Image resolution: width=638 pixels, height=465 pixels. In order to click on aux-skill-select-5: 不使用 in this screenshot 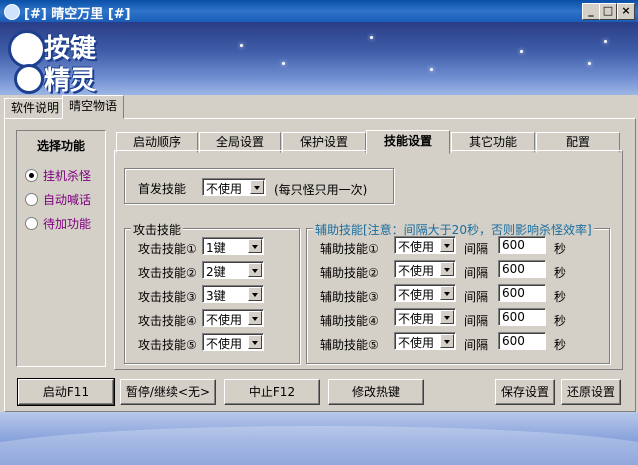, I will do `click(425, 341)`.